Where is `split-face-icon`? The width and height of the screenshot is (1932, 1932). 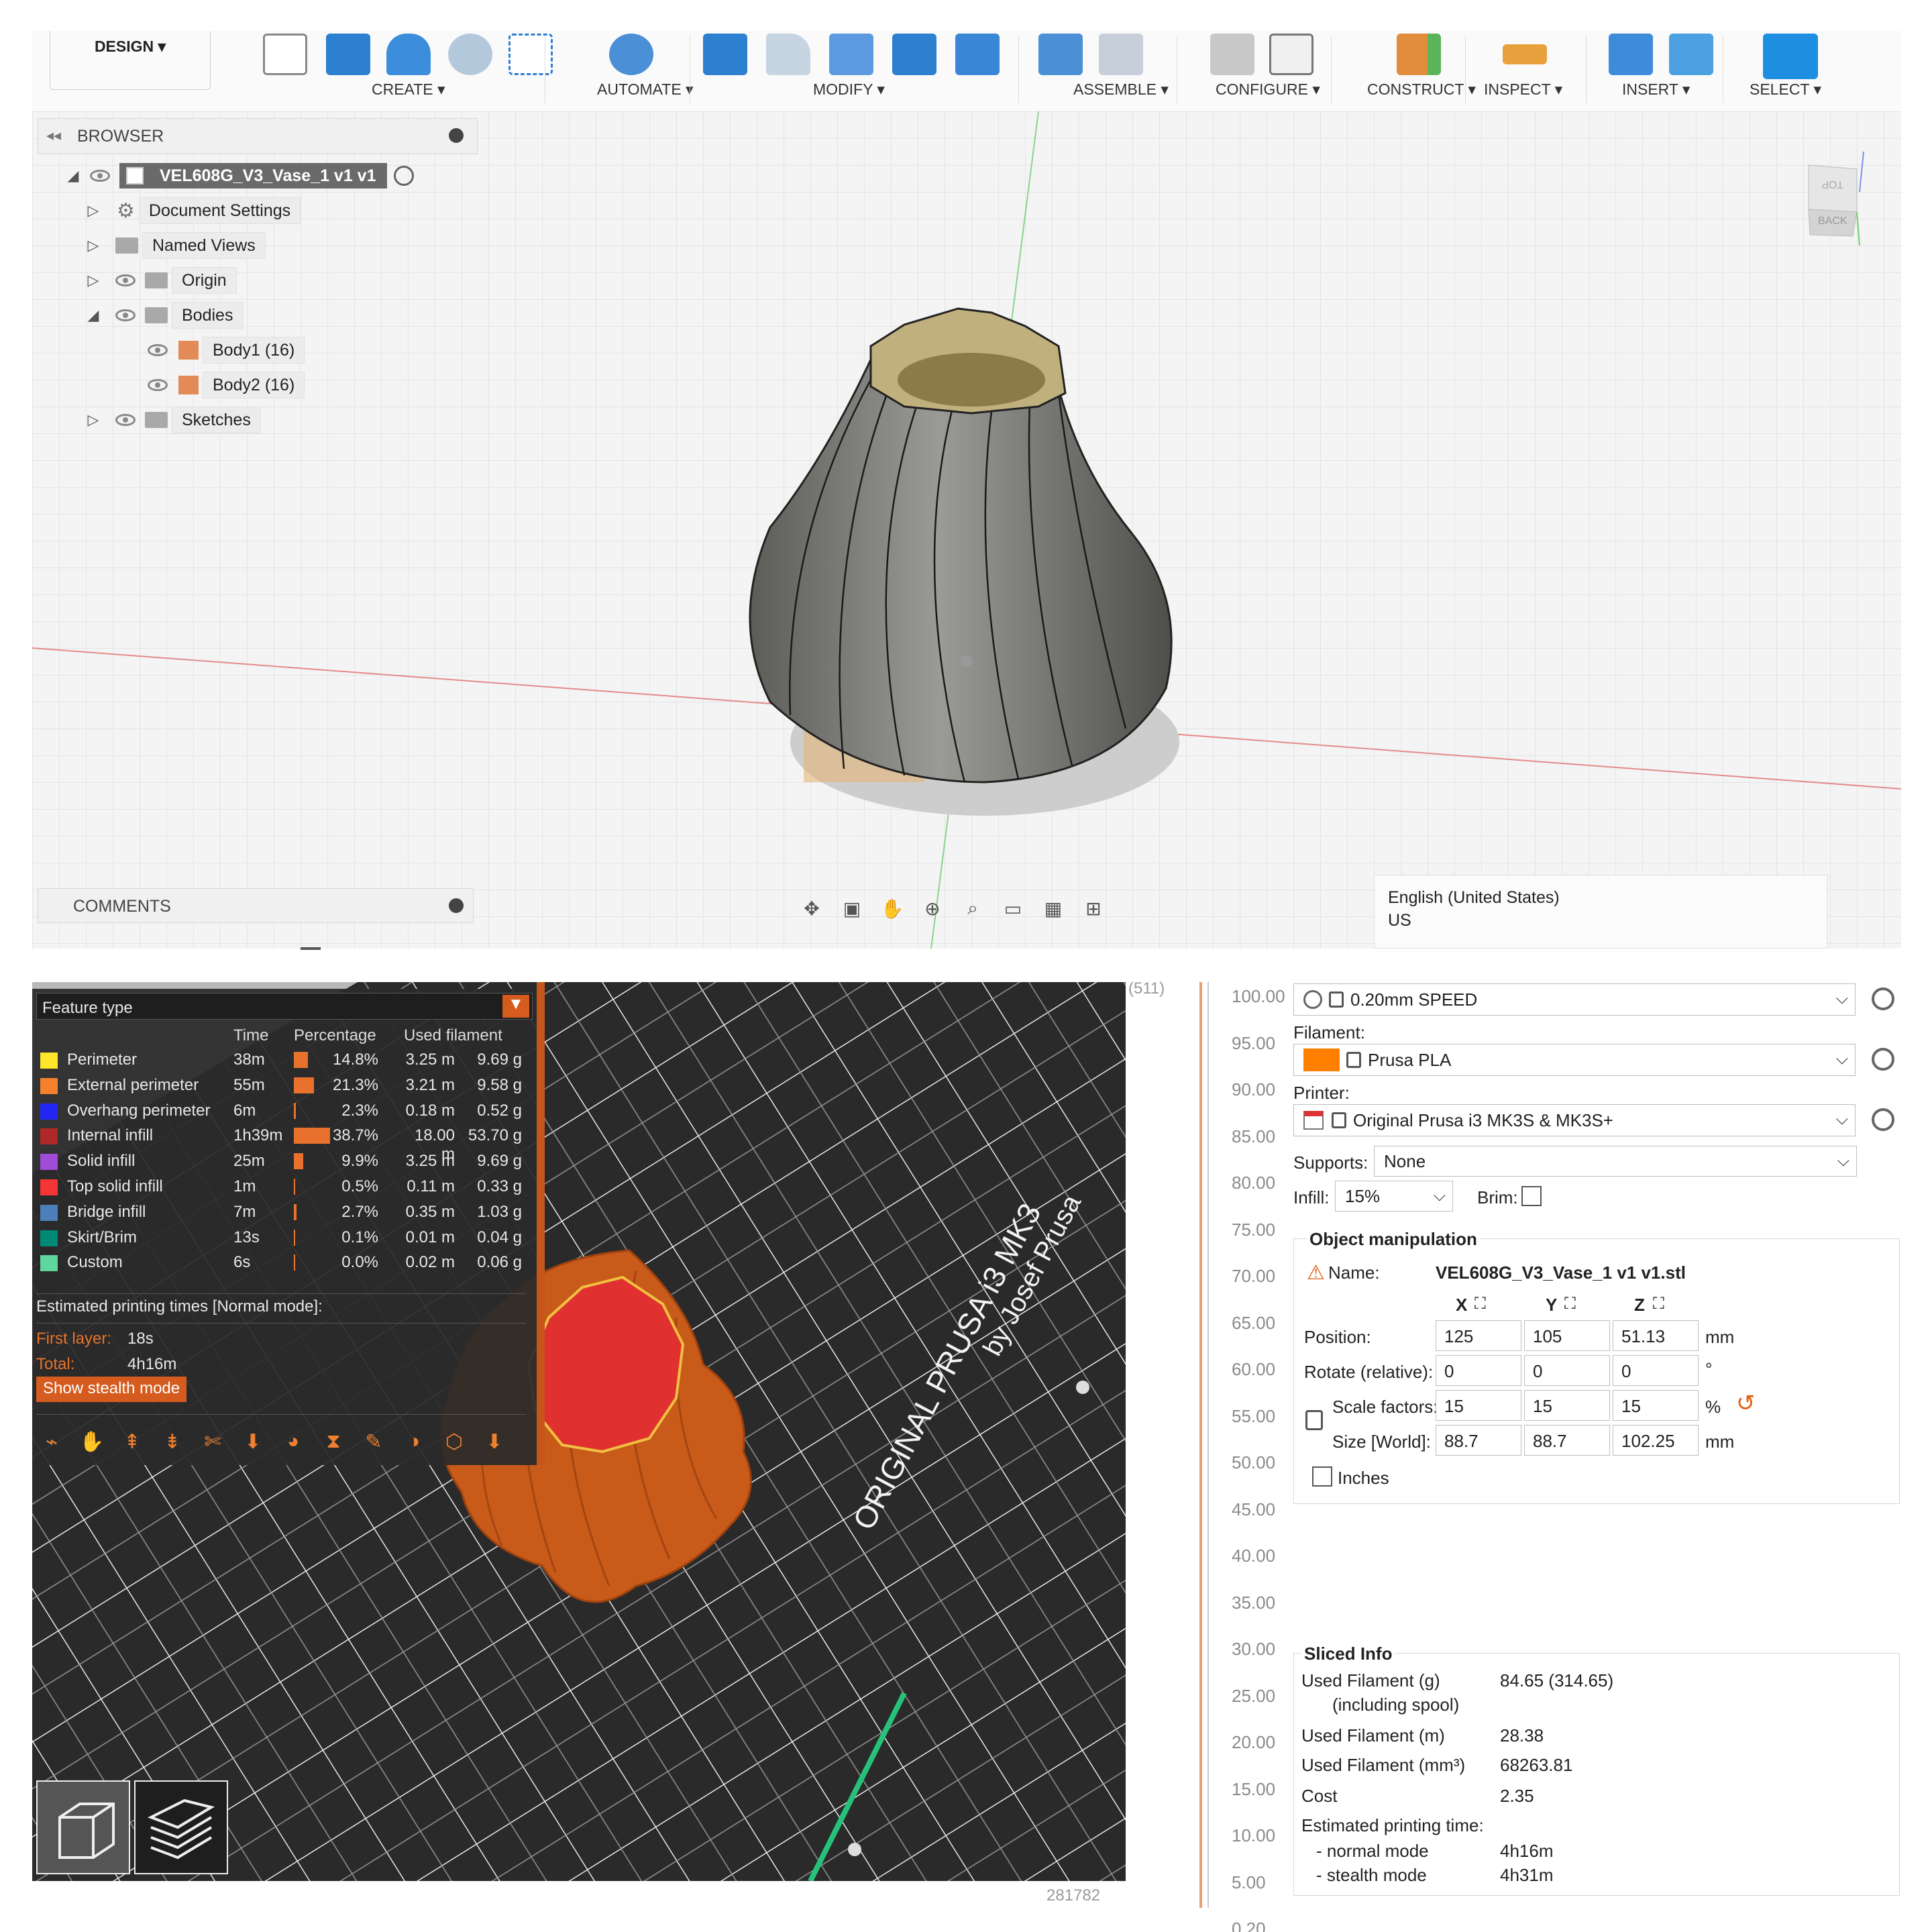
split-face-icon is located at coordinates (977, 54).